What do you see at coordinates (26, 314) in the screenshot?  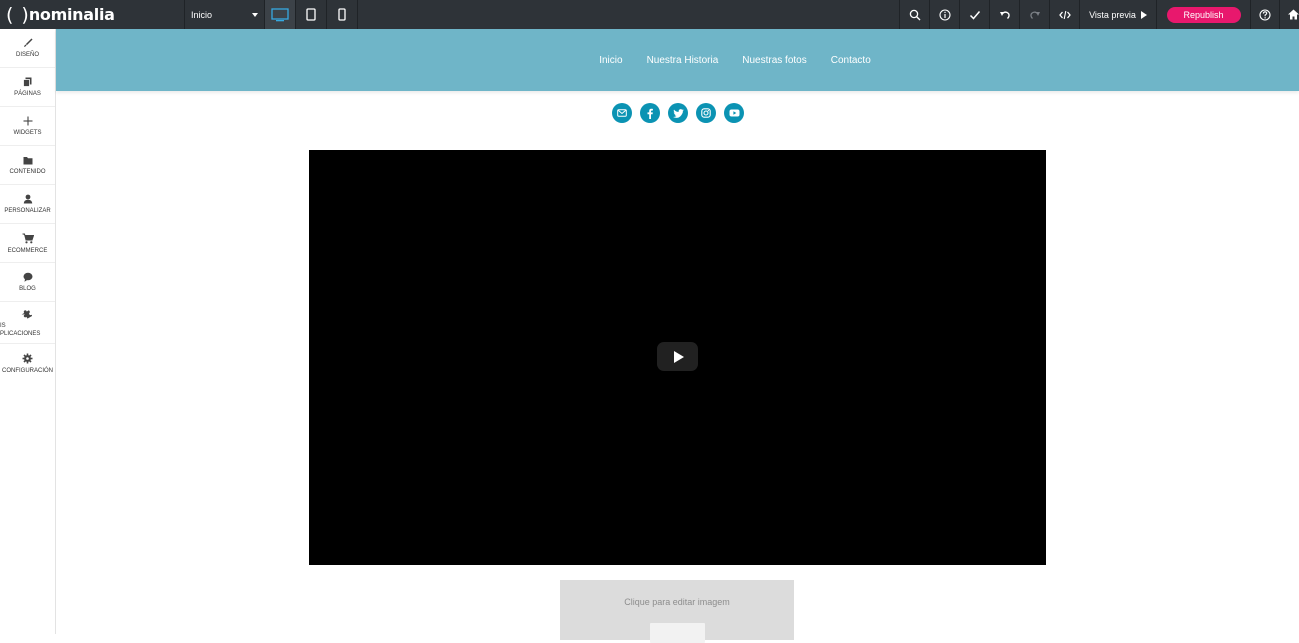 I see `puzzle-icon` at bounding box center [26, 314].